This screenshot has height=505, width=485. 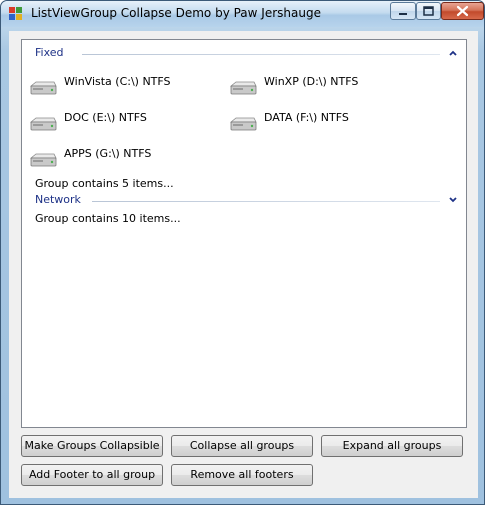 I want to click on app-icon, so click(x=16, y=14).